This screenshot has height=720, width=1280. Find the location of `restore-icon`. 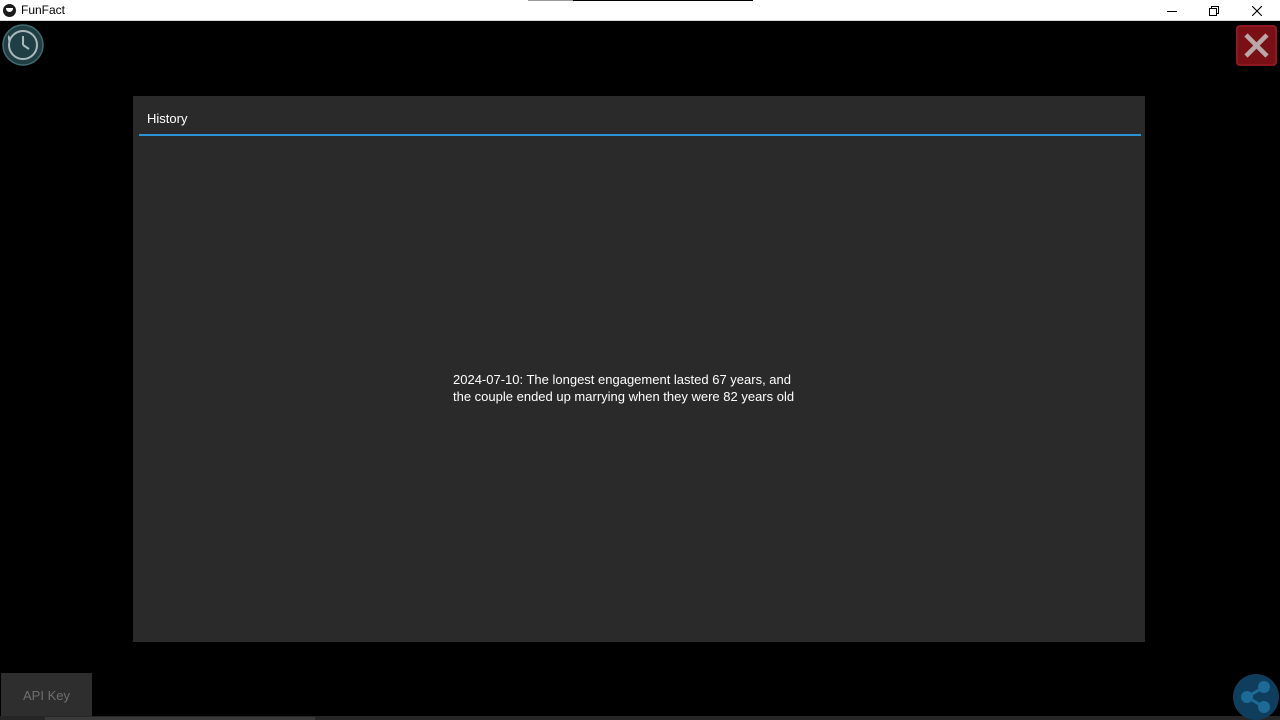

restore-icon is located at coordinates (1214, 10).